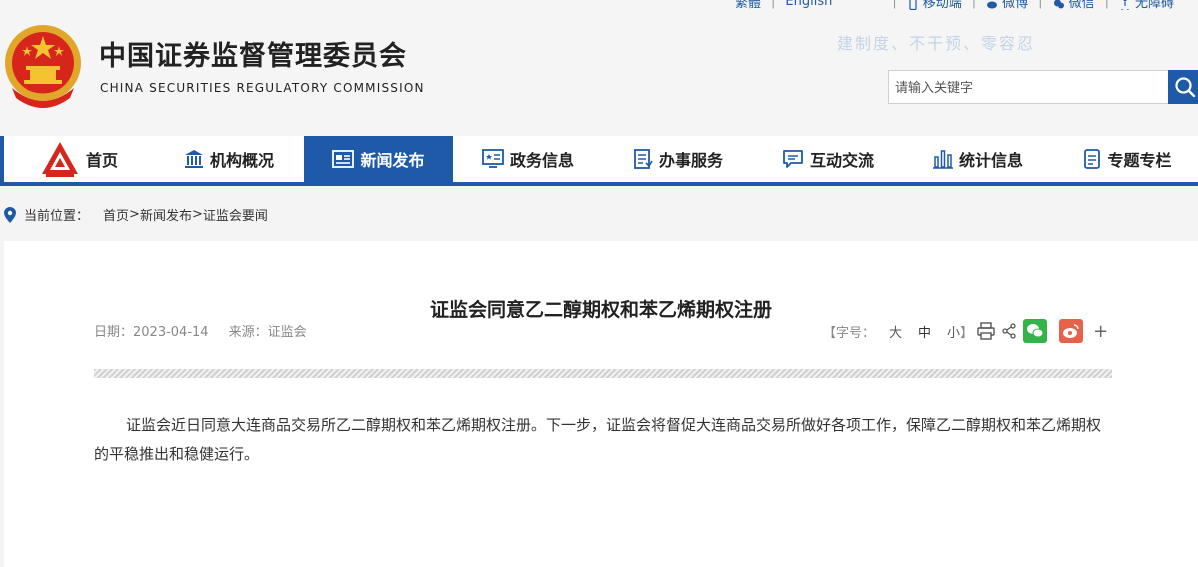 This screenshot has height=567, width=1198. What do you see at coordinates (493, 158) in the screenshot?
I see `gov-info-icon` at bounding box center [493, 158].